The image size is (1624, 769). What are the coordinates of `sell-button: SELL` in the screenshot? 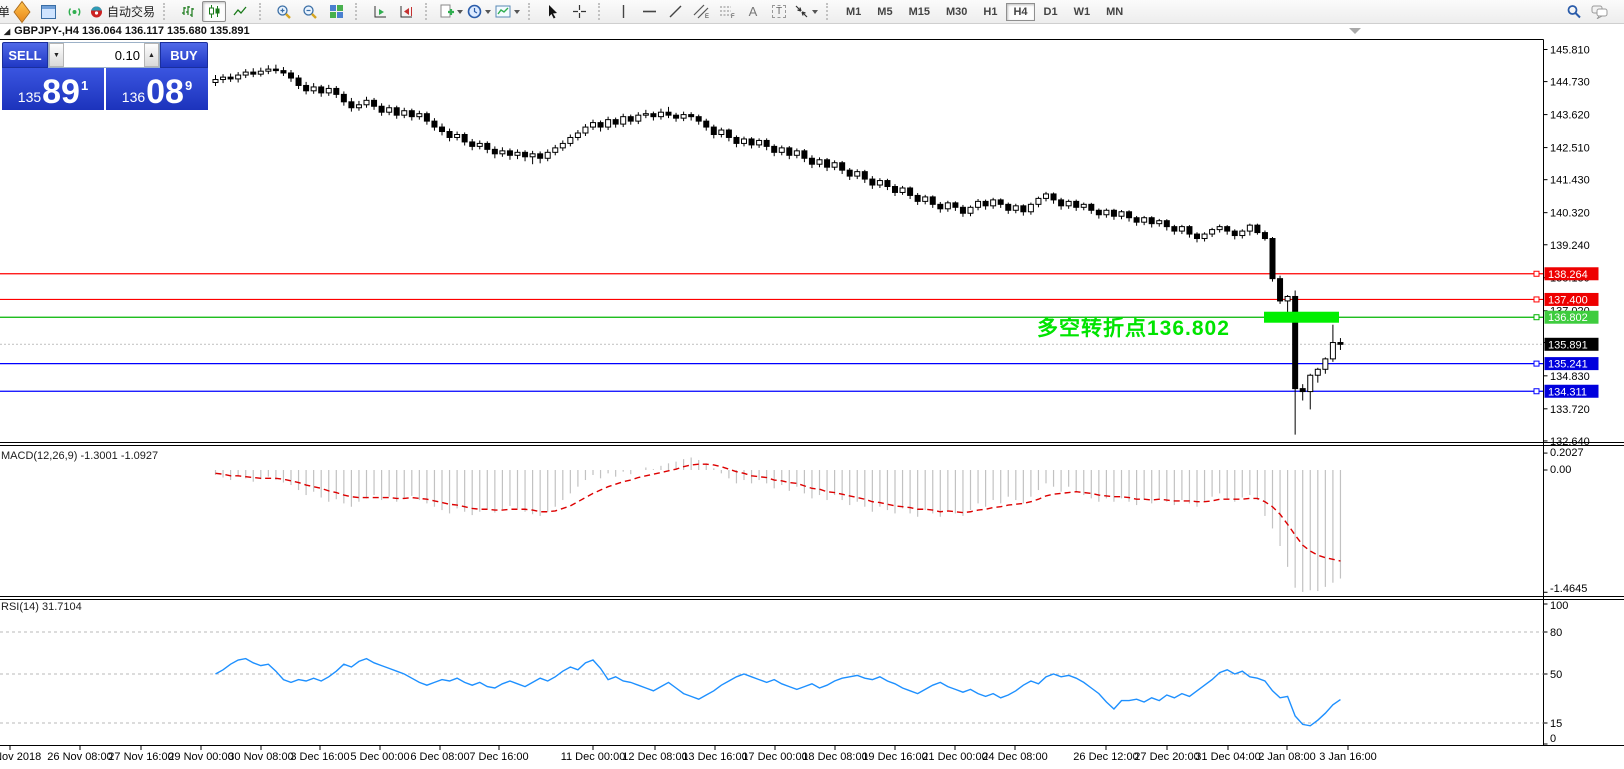 It's located at (25, 55).